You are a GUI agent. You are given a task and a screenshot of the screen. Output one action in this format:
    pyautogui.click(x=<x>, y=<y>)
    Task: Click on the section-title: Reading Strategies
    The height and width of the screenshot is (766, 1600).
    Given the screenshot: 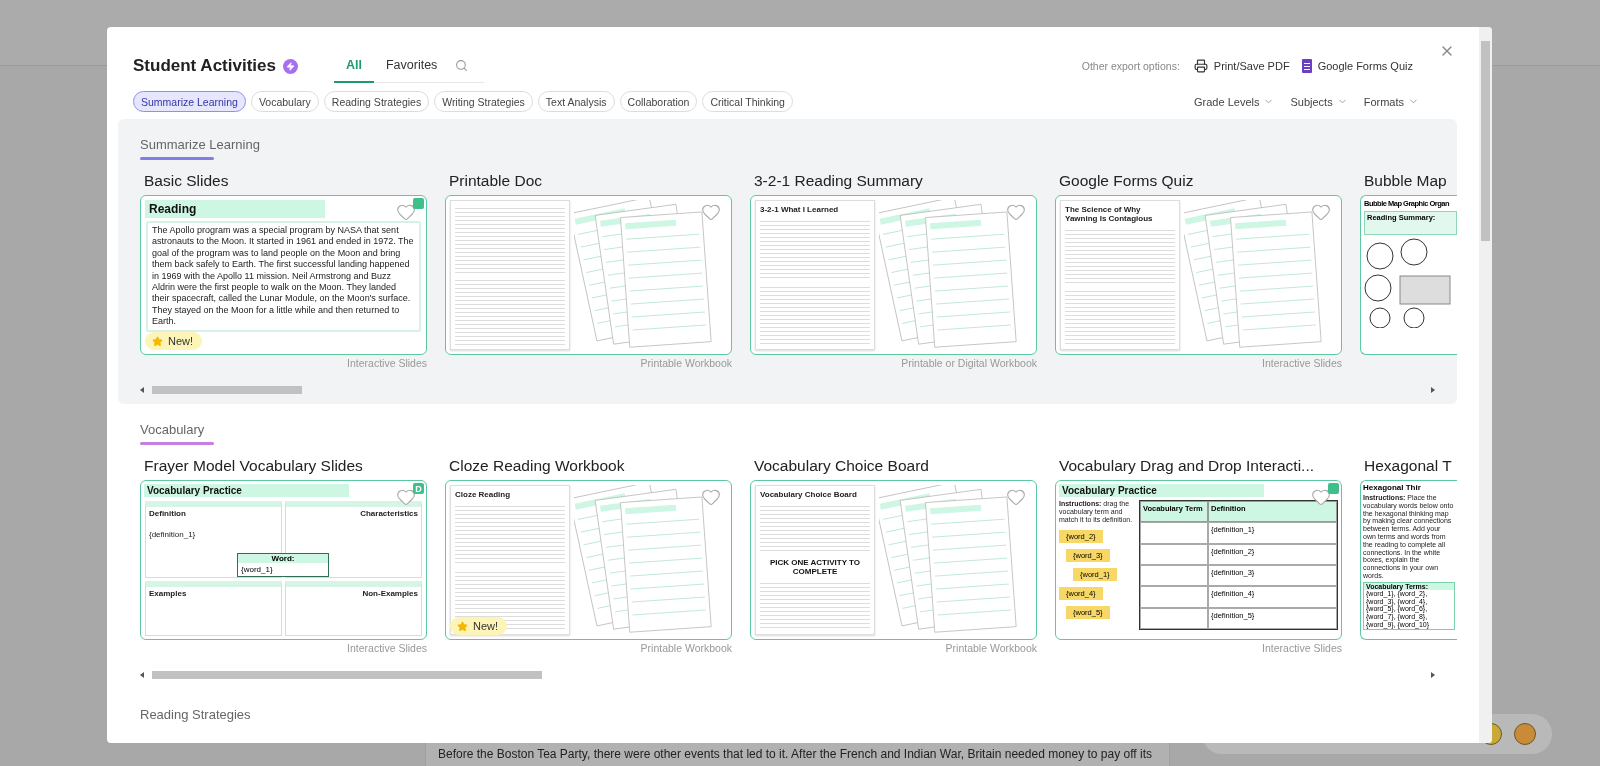 What is the action you would take?
    pyautogui.click(x=195, y=714)
    